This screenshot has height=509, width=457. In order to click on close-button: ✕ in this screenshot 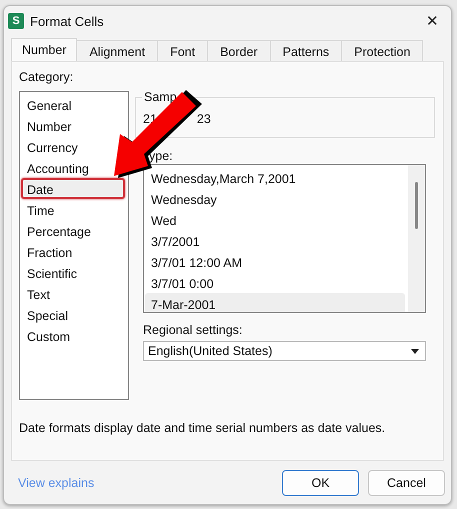, I will do `click(432, 21)`.